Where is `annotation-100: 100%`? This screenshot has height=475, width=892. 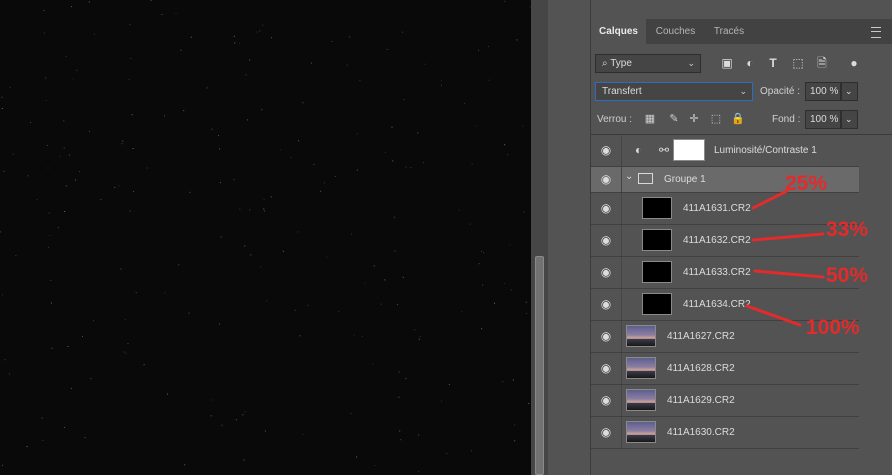
annotation-100: 100% is located at coordinates (833, 327).